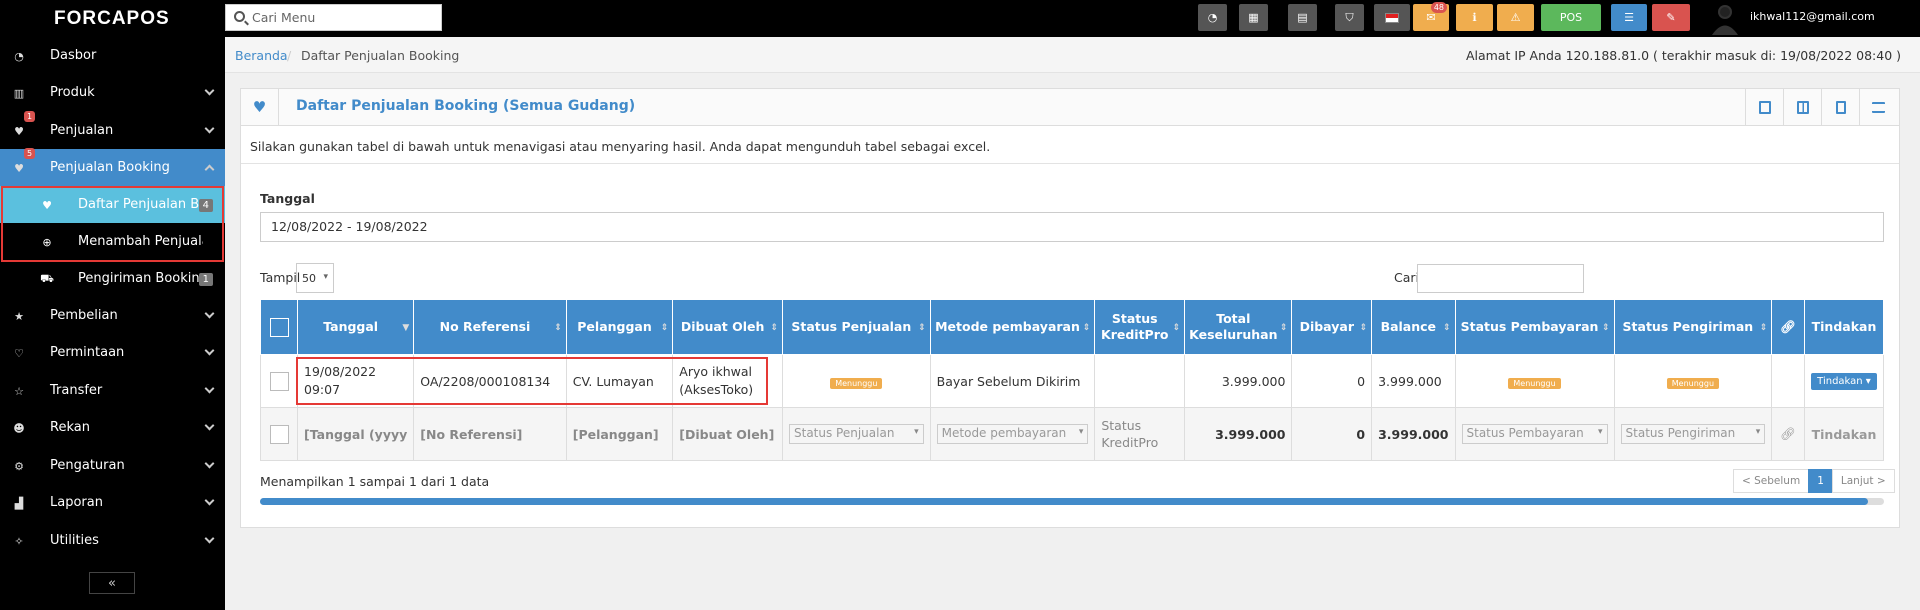  I want to click on col-status-penjualan: Status Penjualan ⇕, so click(856, 327).